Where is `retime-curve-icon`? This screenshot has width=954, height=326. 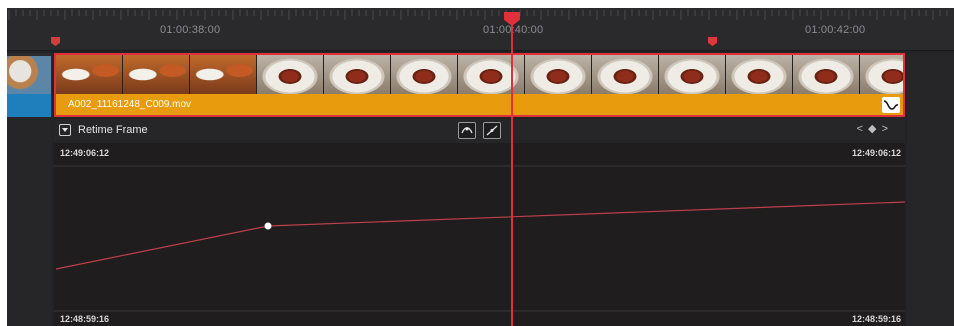
retime-curve-icon is located at coordinates (891, 105).